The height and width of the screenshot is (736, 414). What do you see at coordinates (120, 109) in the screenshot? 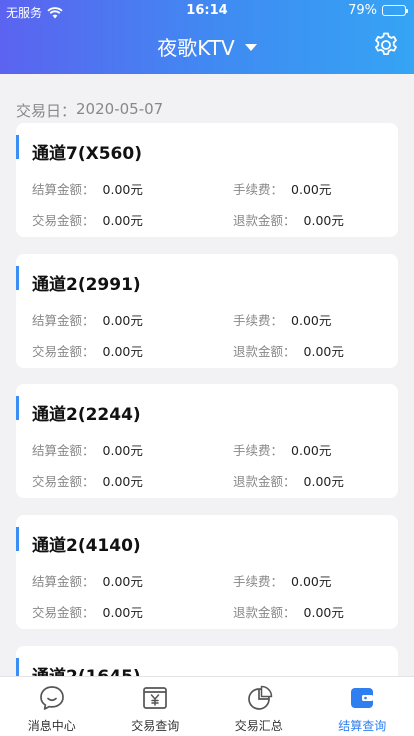
I see `trade-date-value: 2020-05-07` at bounding box center [120, 109].